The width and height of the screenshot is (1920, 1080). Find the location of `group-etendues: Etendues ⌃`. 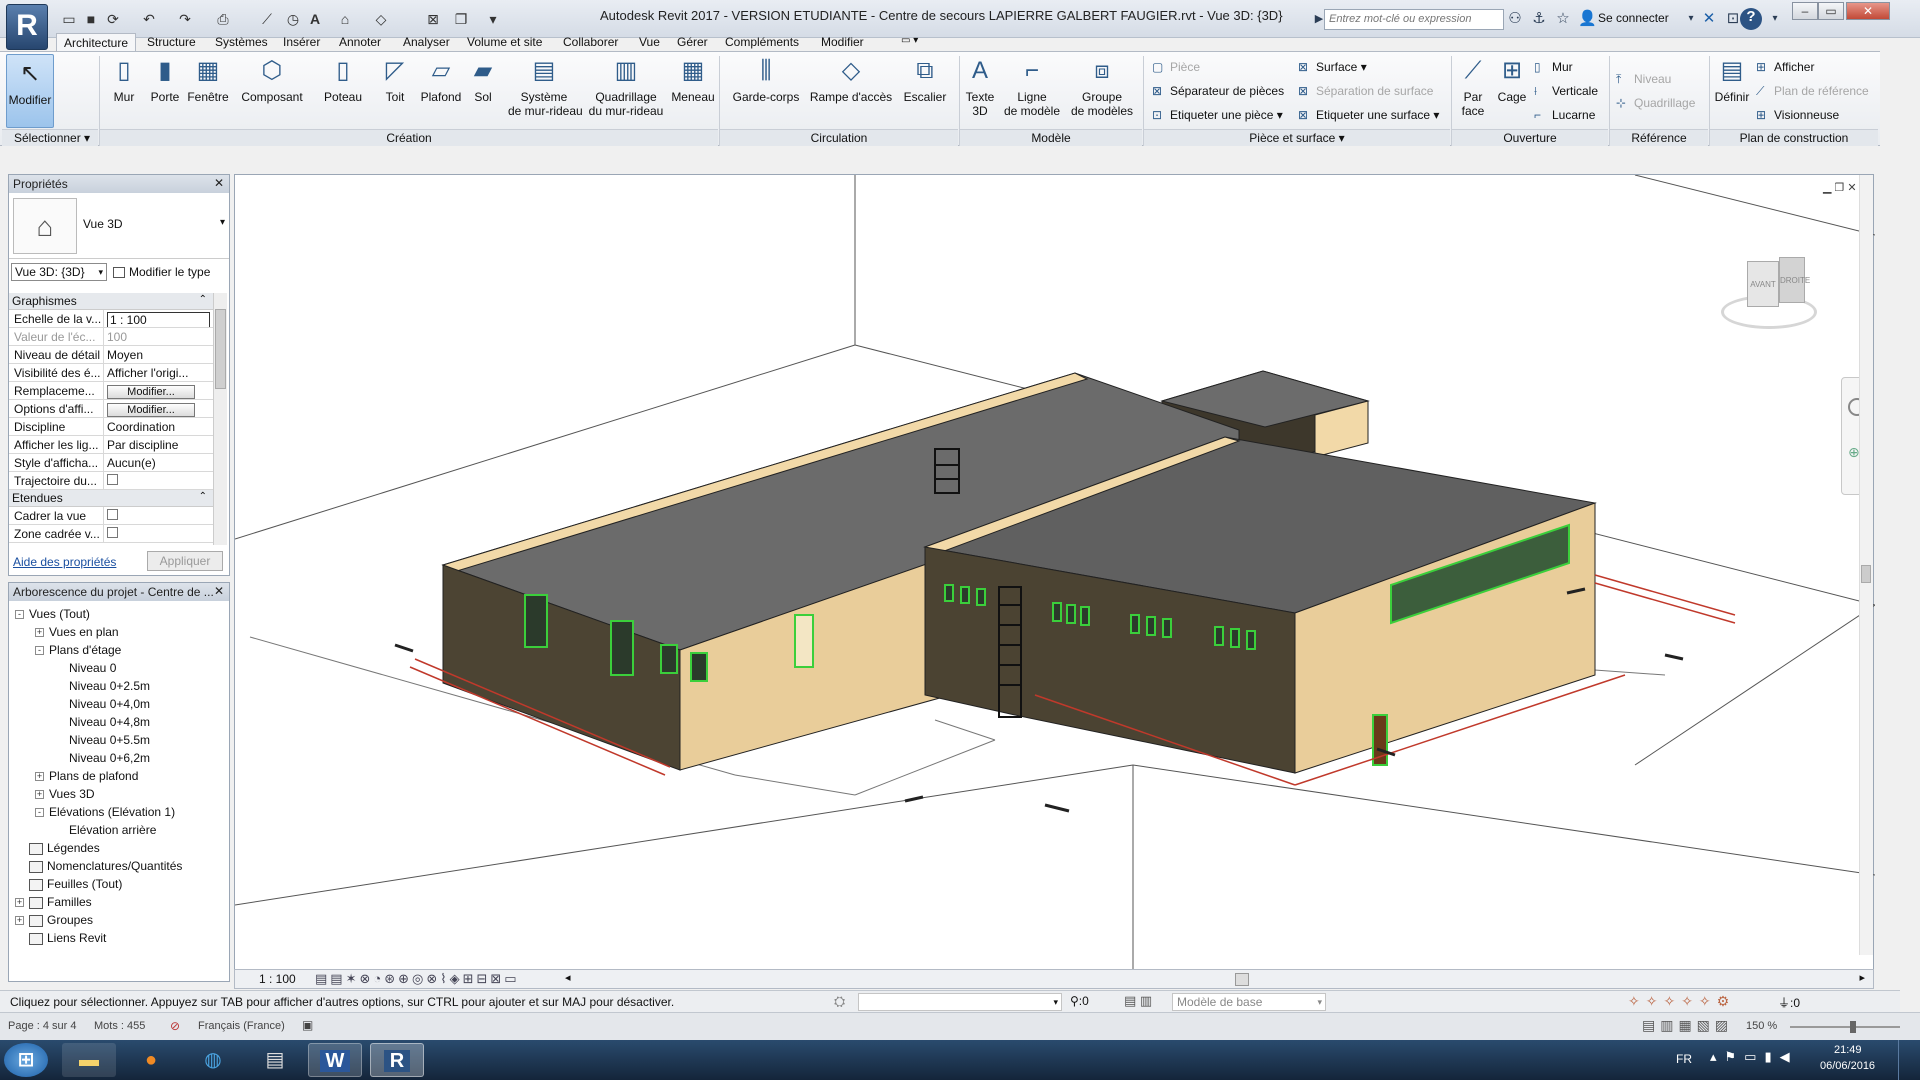

group-etendues: Etendues ⌃ is located at coordinates (111, 498).